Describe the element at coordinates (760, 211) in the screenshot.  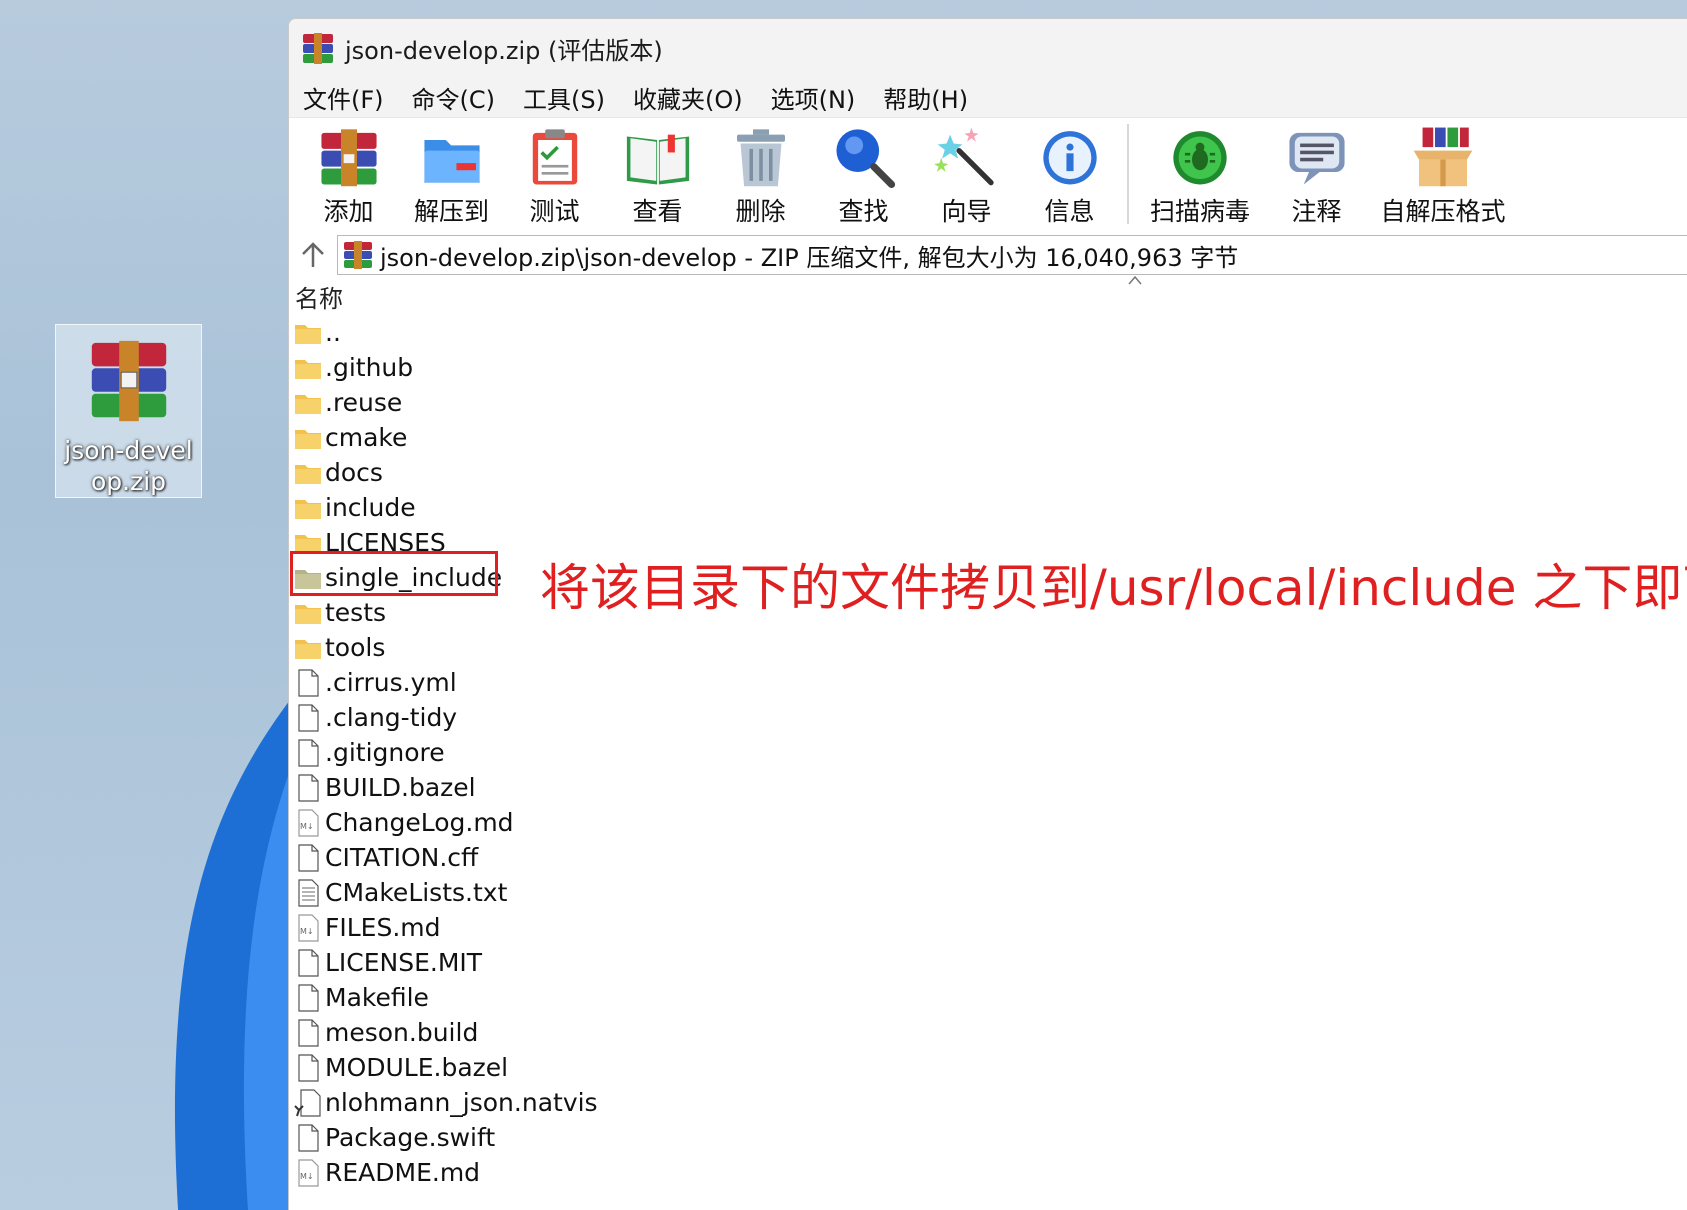
I see `toolbar-label: 删除` at that location.